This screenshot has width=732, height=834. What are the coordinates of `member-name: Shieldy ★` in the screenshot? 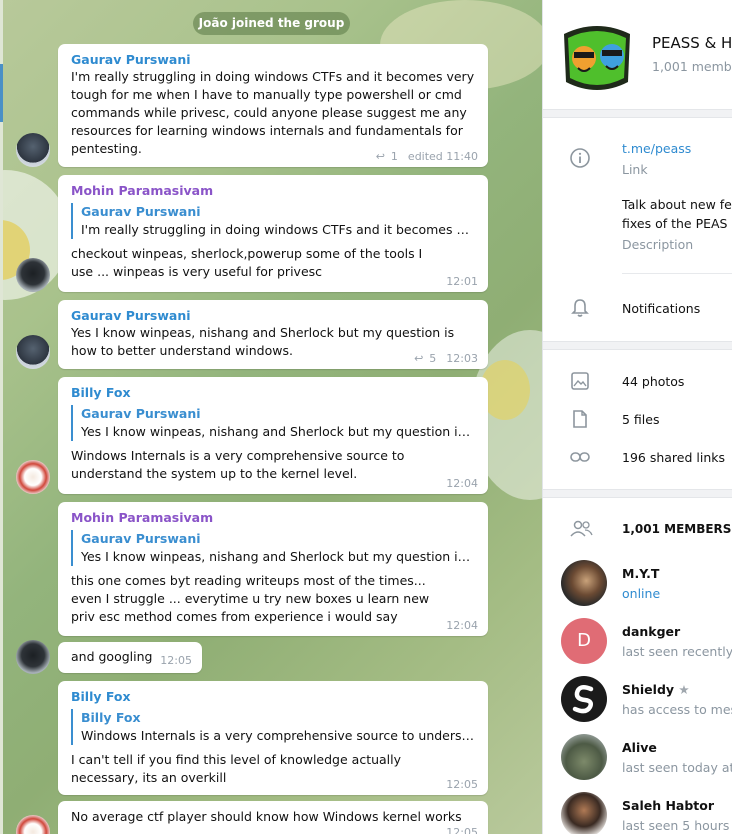 It's located at (656, 689).